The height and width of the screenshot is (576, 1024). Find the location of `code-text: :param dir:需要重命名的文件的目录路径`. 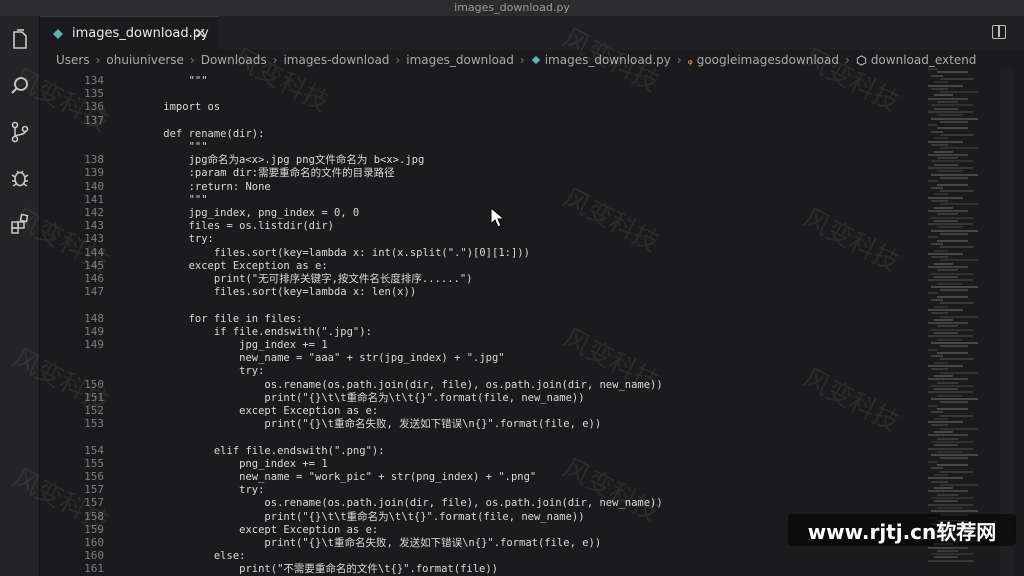

code-text: :param dir:需要重命名的文件的目录路径 is located at coordinates (266, 173).